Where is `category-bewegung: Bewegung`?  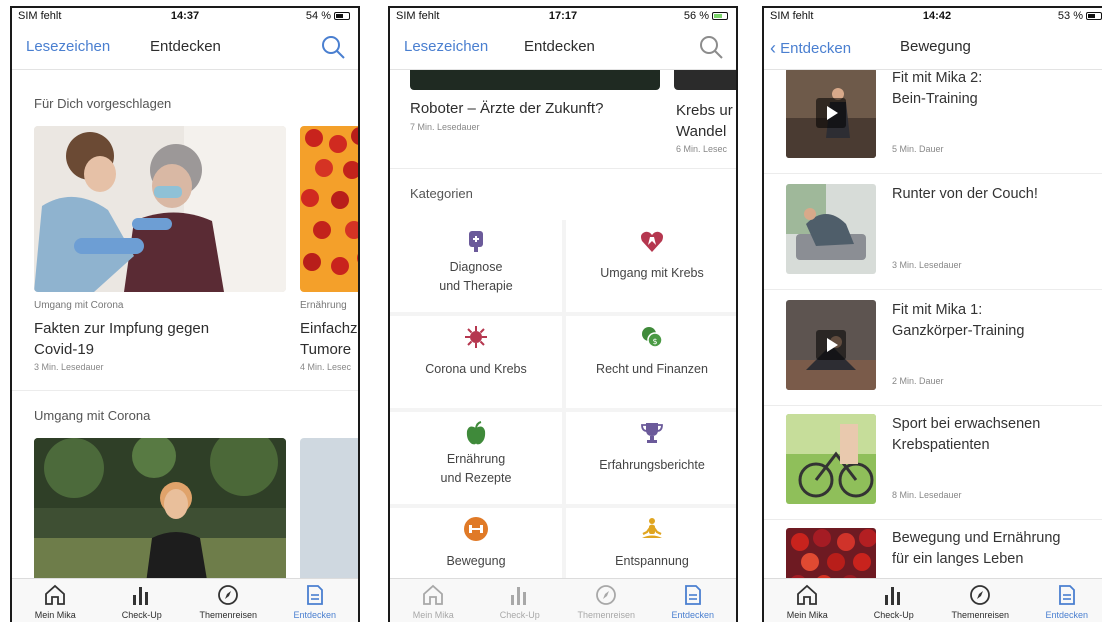
category-bewegung: Bewegung is located at coordinates (476, 543).